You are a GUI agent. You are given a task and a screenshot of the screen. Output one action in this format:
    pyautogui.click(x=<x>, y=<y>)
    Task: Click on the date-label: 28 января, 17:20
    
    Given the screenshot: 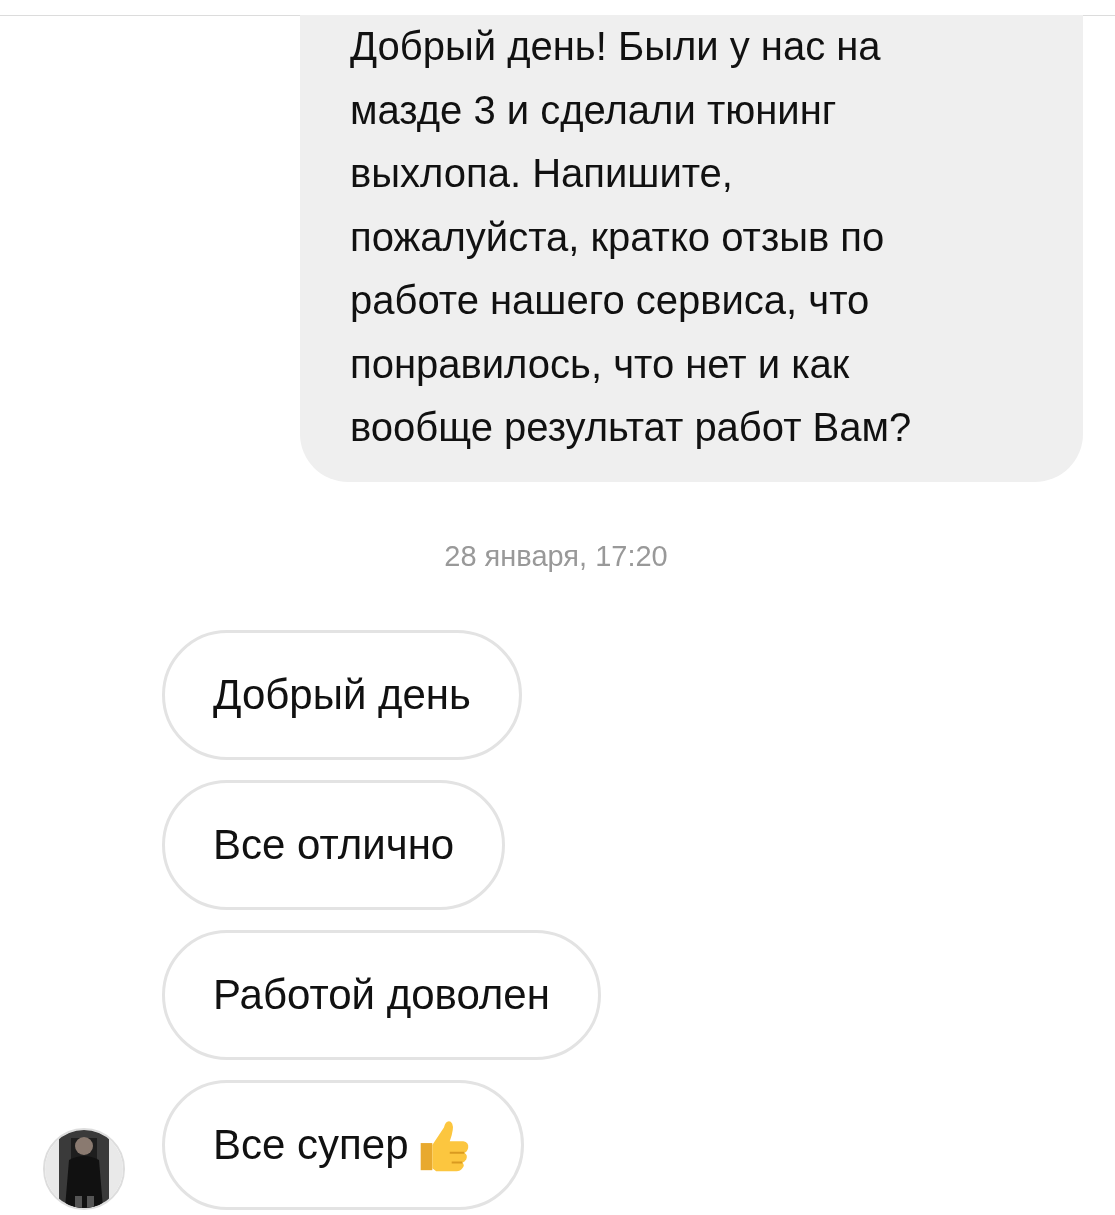 What is the action you would take?
    pyautogui.click(x=556, y=555)
    